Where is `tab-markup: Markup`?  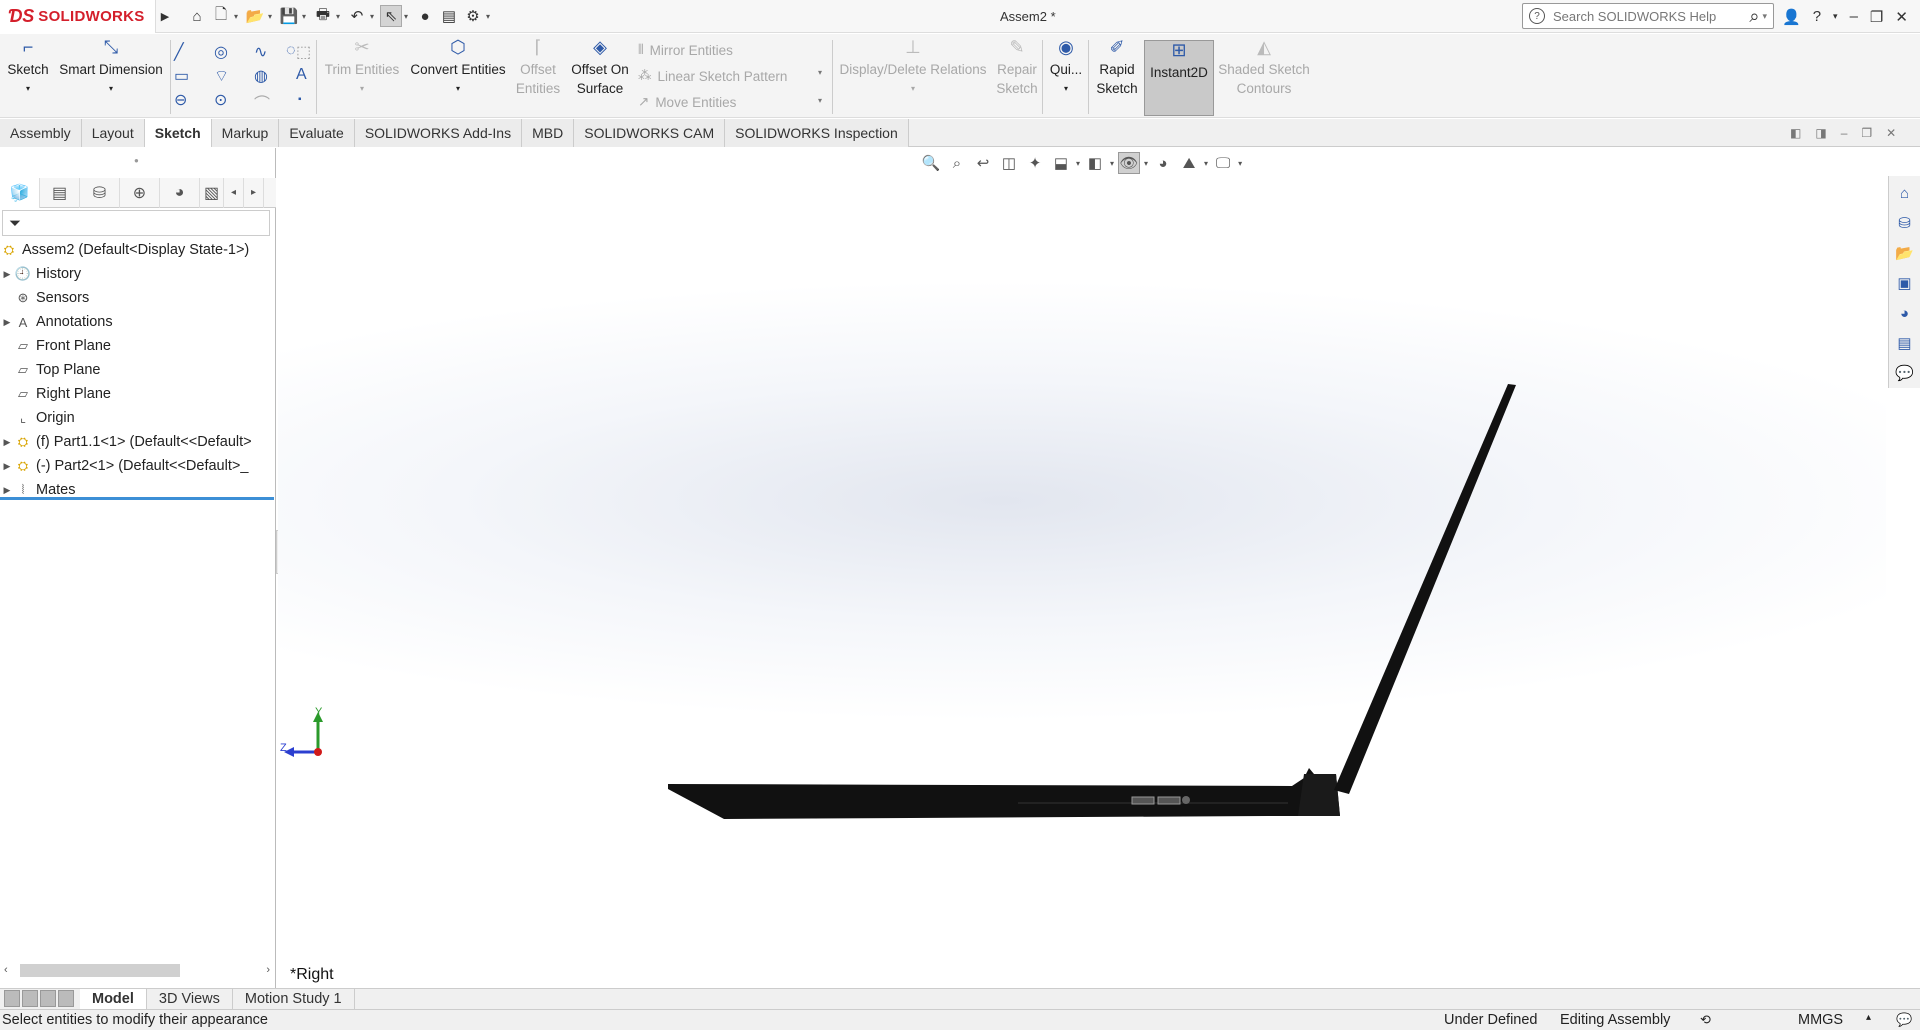 tab-markup: Markup is located at coordinates (245, 133).